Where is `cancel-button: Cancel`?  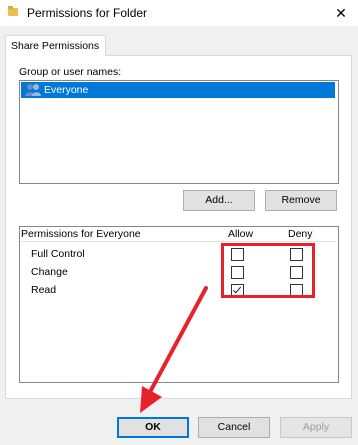
cancel-button: Cancel is located at coordinates (234, 427).